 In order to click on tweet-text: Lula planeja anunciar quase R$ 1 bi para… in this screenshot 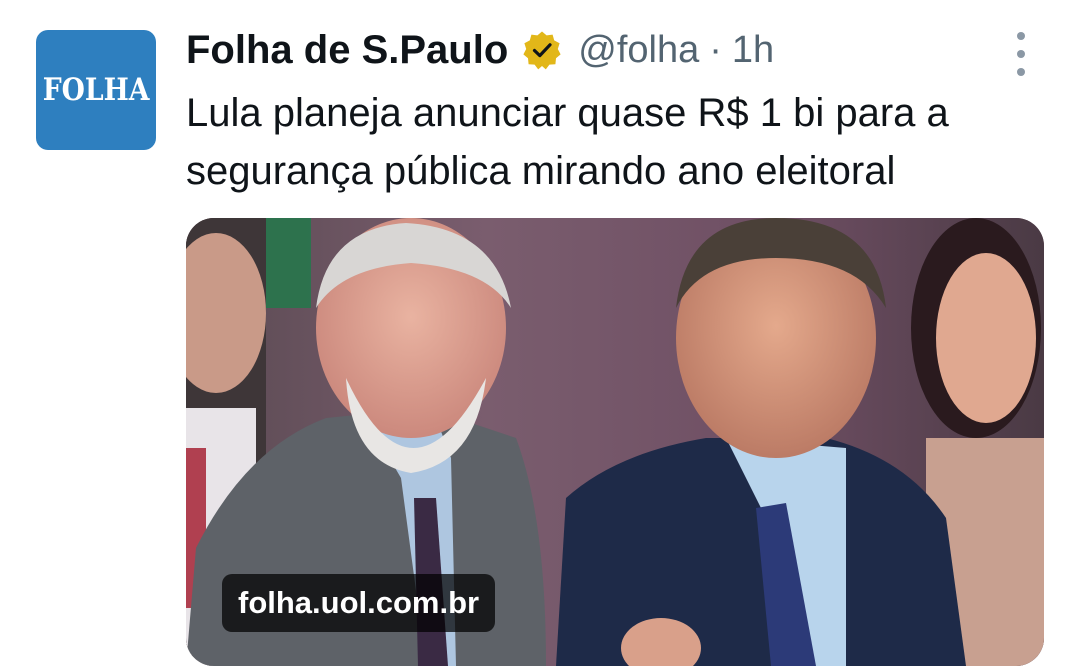, I will do `click(567, 142)`.